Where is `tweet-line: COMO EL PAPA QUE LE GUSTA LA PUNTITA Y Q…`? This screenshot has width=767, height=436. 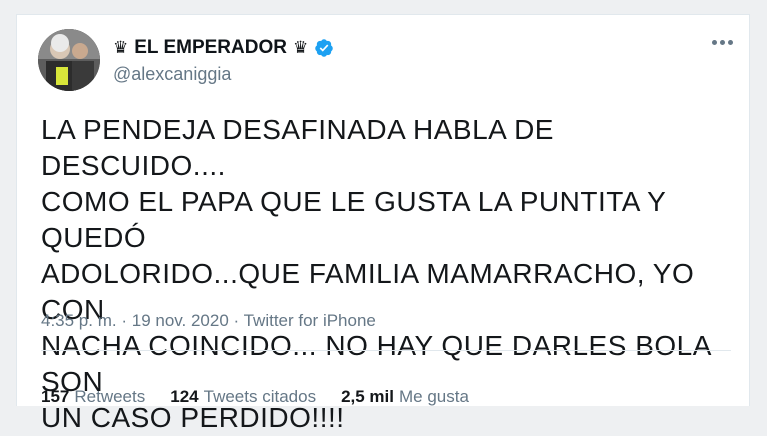
tweet-line: COMO EL PAPA QUE LE GUSTA LA PUNTITA Y Q… is located at coordinates (353, 219).